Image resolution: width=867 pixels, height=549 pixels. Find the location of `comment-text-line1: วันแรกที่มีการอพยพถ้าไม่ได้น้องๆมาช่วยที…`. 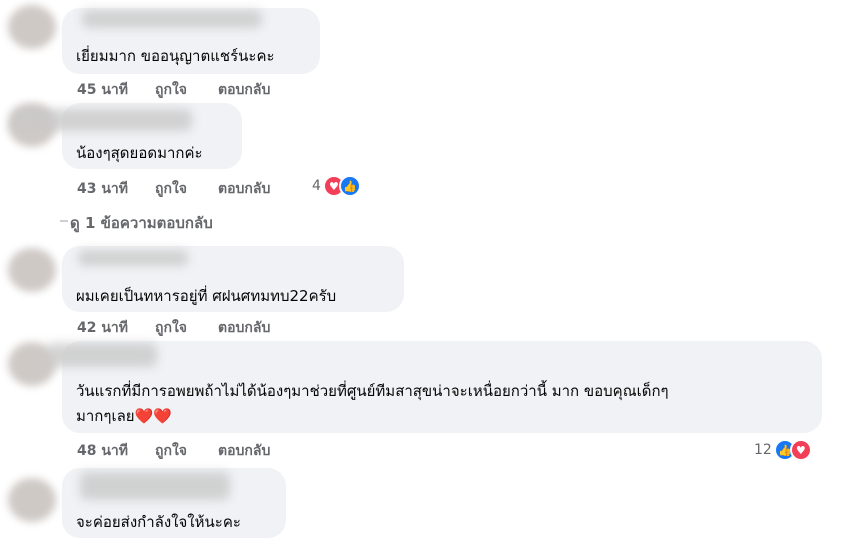

comment-text-line1: วันแรกที่มีการอพยพถ้าไม่ได้น้องๆมาช่วยที… is located at coordinates (372, 391).